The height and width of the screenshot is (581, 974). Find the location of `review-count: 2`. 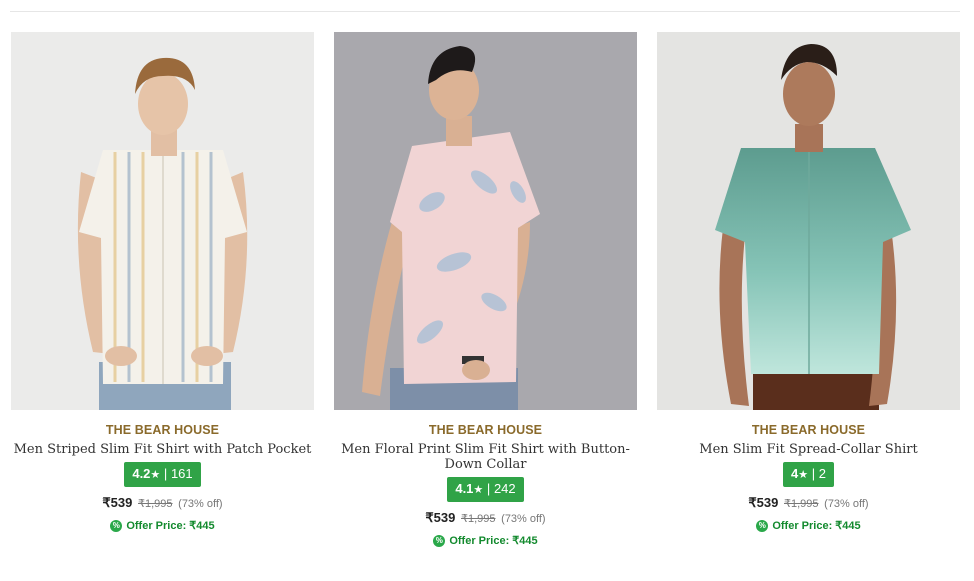

review-count: 2 is located at coordinates (822, 473).